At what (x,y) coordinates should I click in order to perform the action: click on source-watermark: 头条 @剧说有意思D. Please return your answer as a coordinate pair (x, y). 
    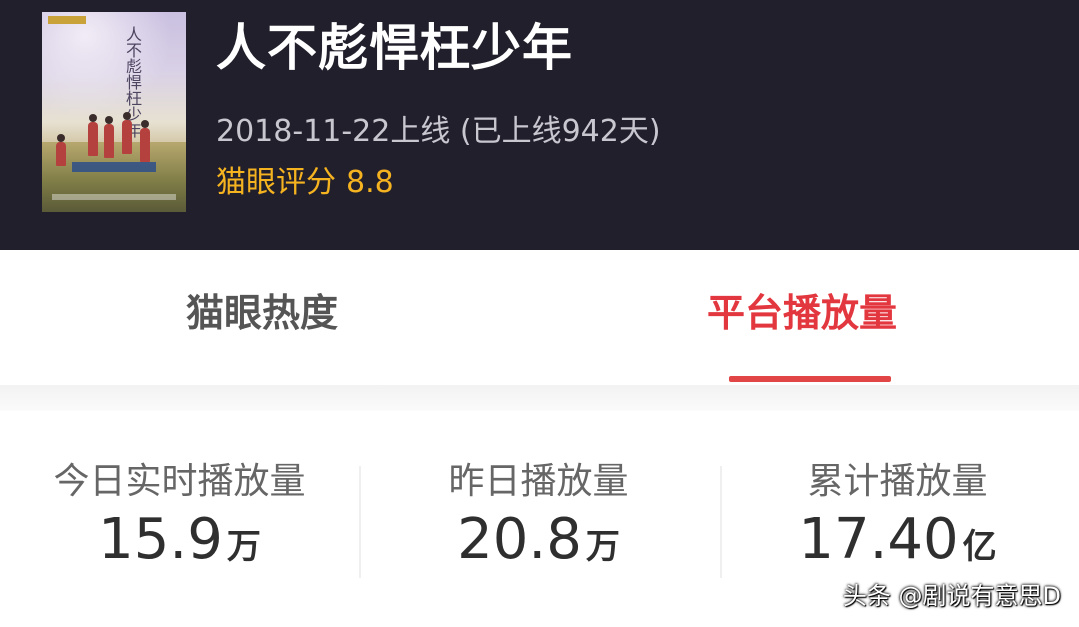
    Looking at the image, I should click on (951, 596).